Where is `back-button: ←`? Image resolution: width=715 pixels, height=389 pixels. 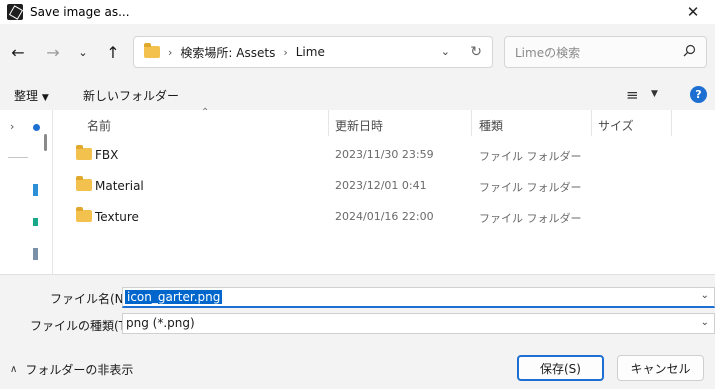 back-button: ← is located at coordinates (18, 52).